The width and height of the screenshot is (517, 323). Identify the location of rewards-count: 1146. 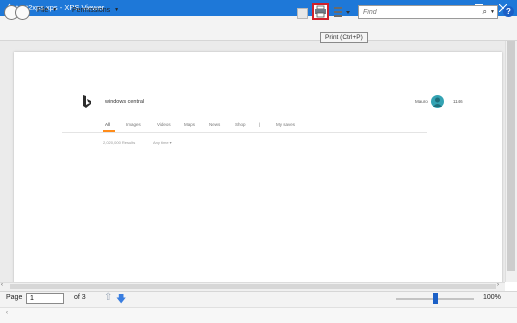
(458, 101).